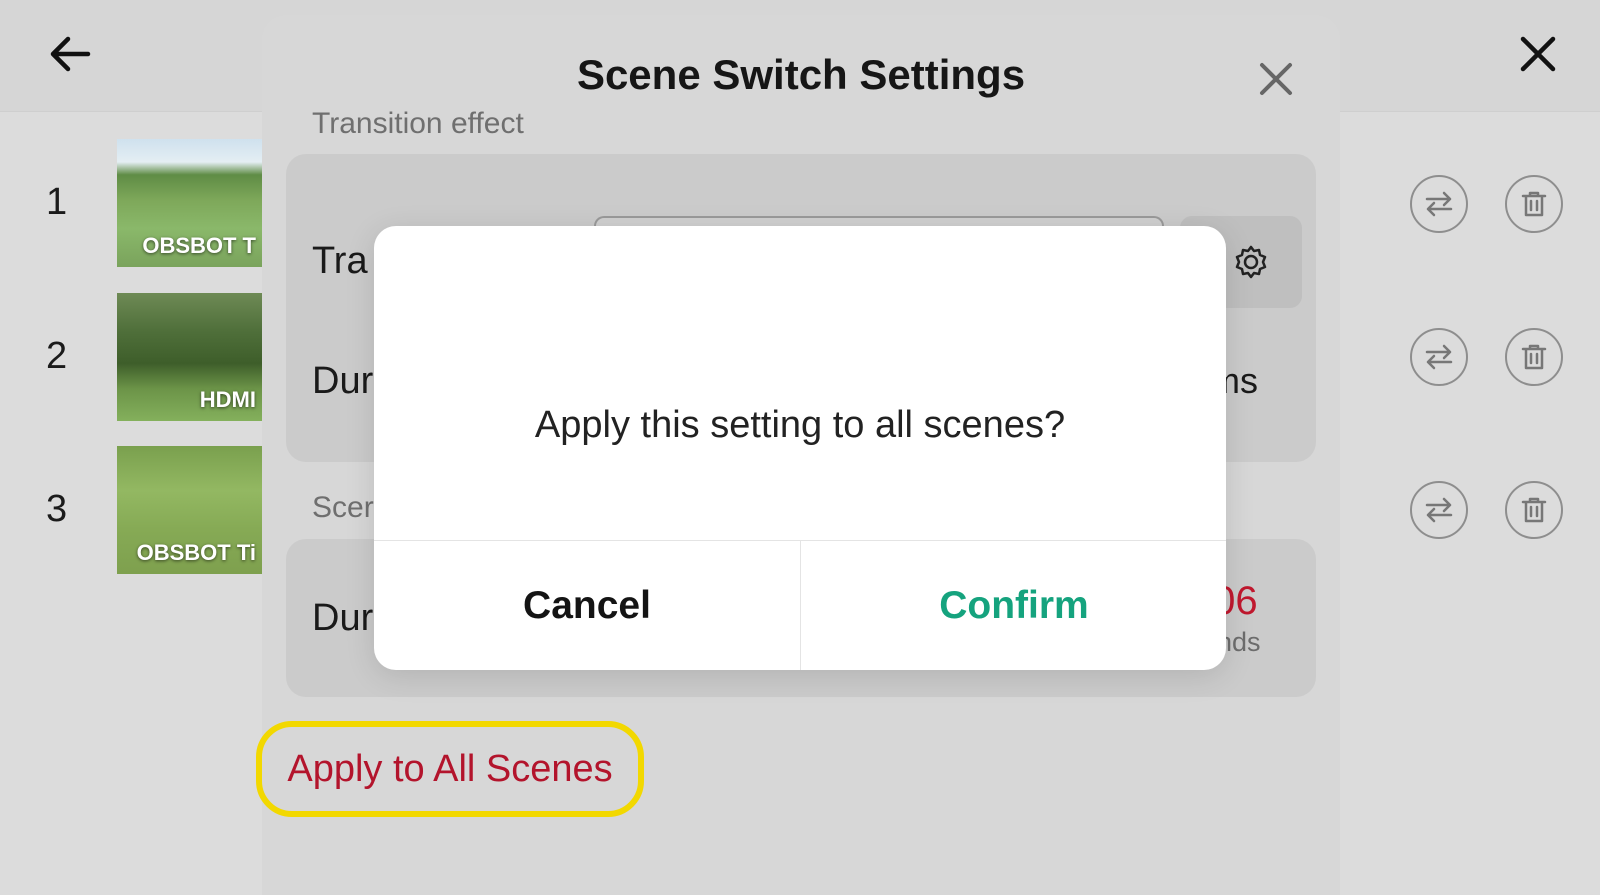 This screenshot has height=895, width=1600. Describe the element at coordinates (57, 509) in the screenshot. I see `scene-number: 3` at that location.